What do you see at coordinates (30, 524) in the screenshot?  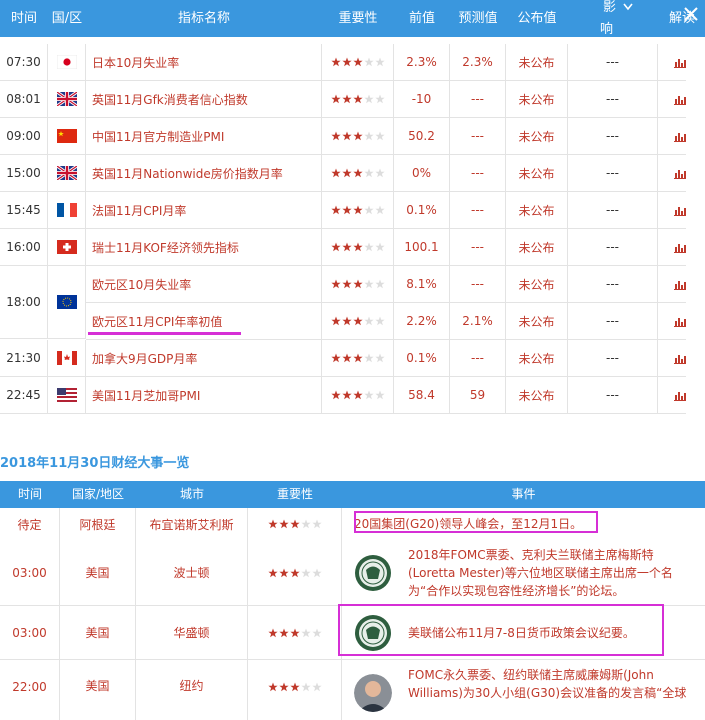 I see `event-time: 待定` at bounding box center [30, 524].